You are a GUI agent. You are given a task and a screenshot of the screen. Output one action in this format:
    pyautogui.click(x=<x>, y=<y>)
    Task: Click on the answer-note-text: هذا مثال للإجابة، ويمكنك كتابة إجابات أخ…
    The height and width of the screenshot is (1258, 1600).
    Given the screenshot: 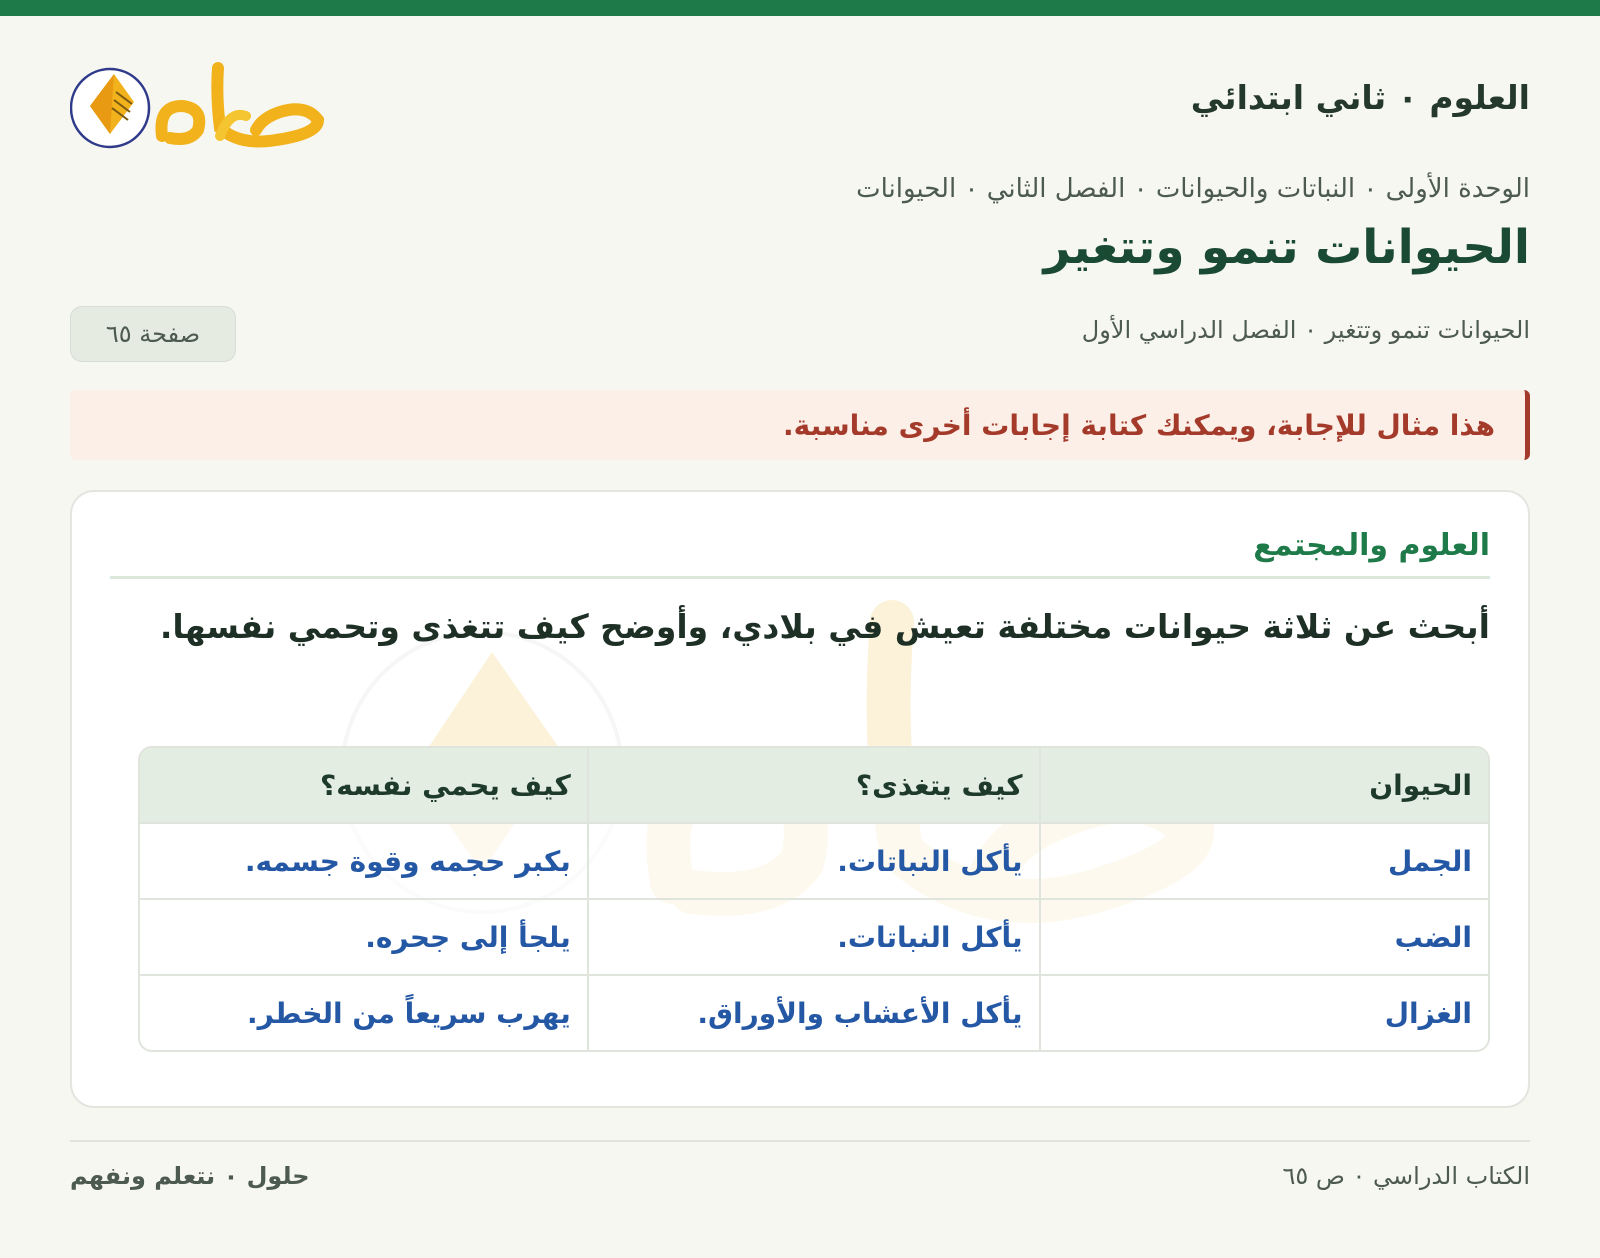 What is the action you would take?
    pyautogui.click(x=1139, y=425)
    